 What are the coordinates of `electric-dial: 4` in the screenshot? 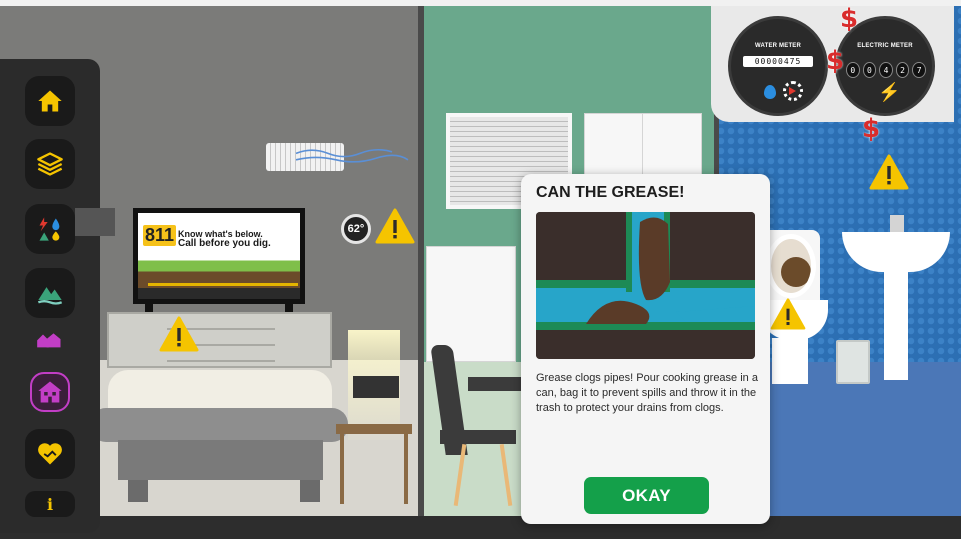 It's located at (886, 70).